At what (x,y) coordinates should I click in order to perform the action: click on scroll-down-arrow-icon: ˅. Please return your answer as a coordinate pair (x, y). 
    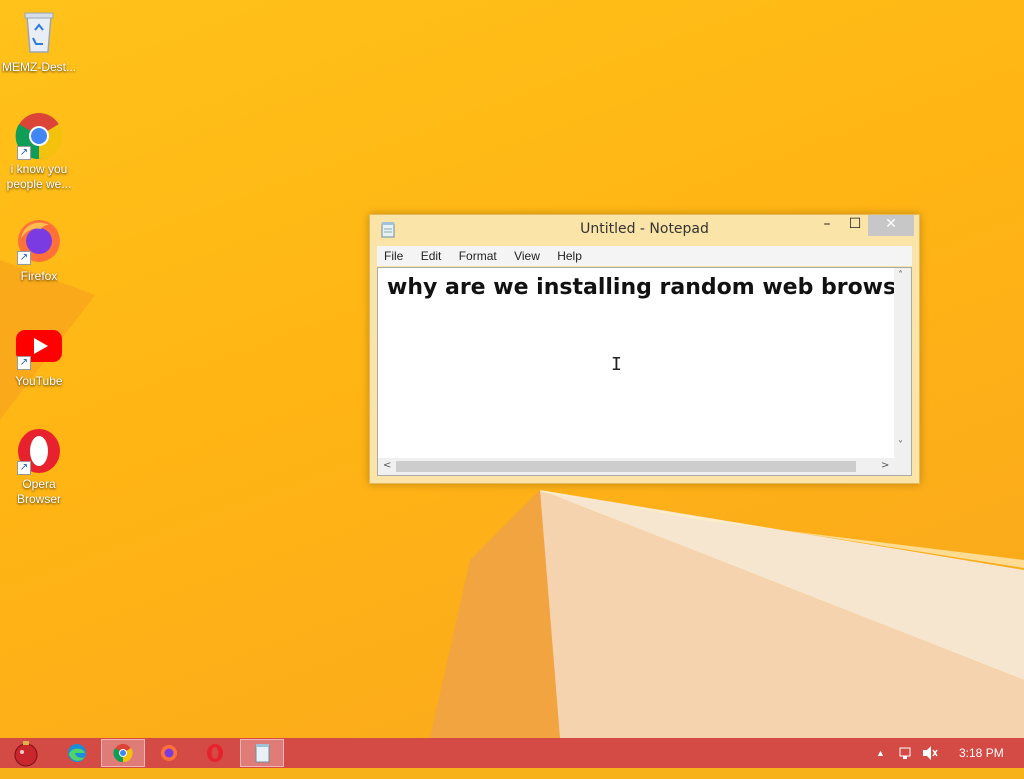
    Looking at the image, I should click on (900, 445).